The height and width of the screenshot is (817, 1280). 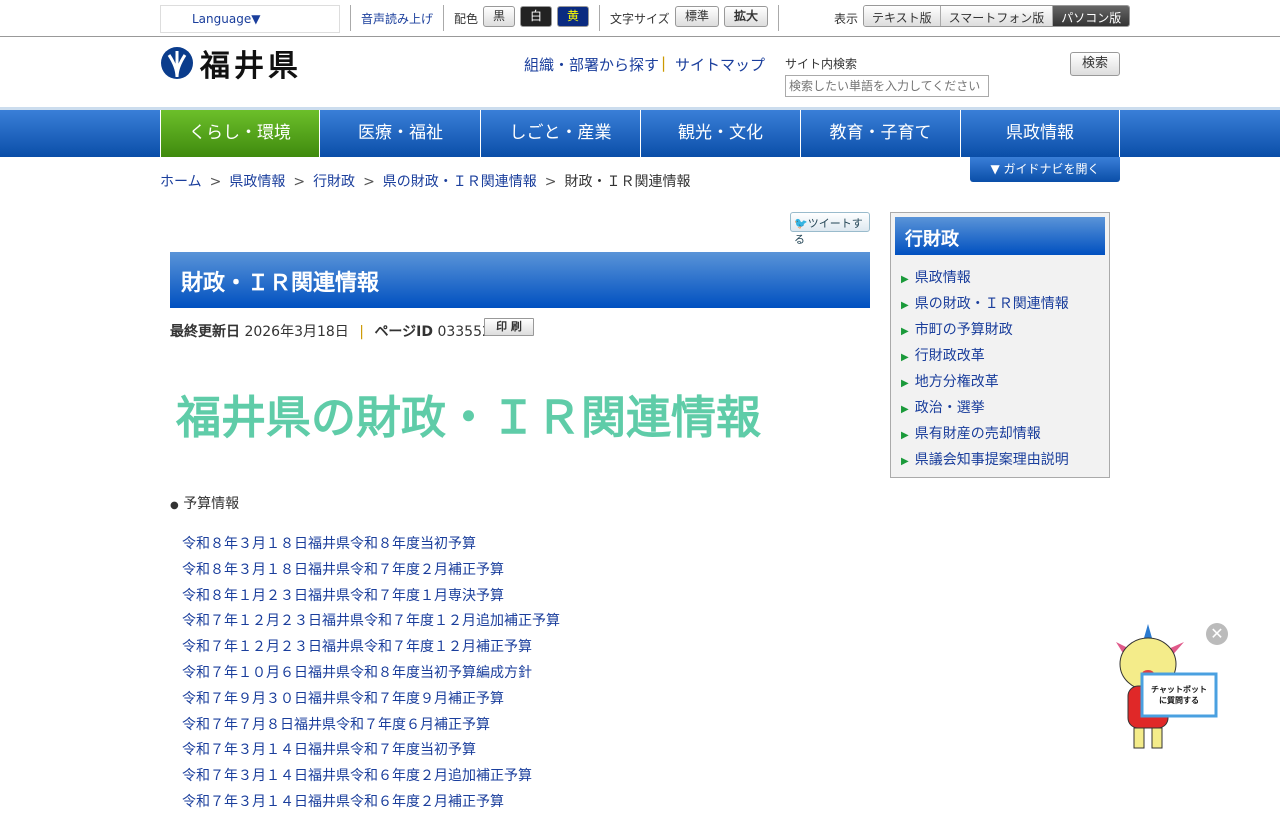 What do you see at coordinates (978, 434) in the screenshot?
I see `sidebar-item: 県有財産の売却情報` at bounding box center [978, 434].